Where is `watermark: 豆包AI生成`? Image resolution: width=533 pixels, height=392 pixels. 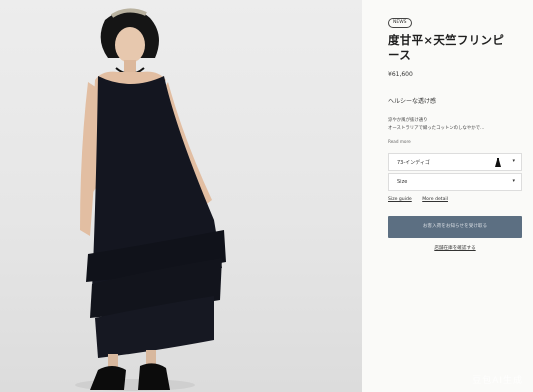
watermark: 豆包AI生成 is located at coordinates (497, 381).